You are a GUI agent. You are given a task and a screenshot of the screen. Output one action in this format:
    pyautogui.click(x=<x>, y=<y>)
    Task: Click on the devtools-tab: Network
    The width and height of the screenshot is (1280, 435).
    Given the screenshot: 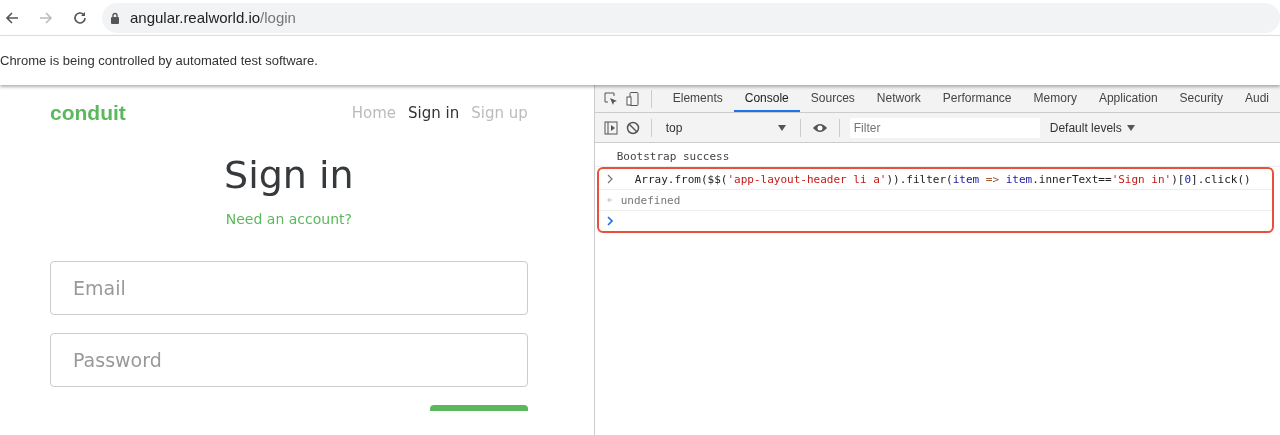 What is the action you would take?
    pyautogui.click(x=898, y=98)
    